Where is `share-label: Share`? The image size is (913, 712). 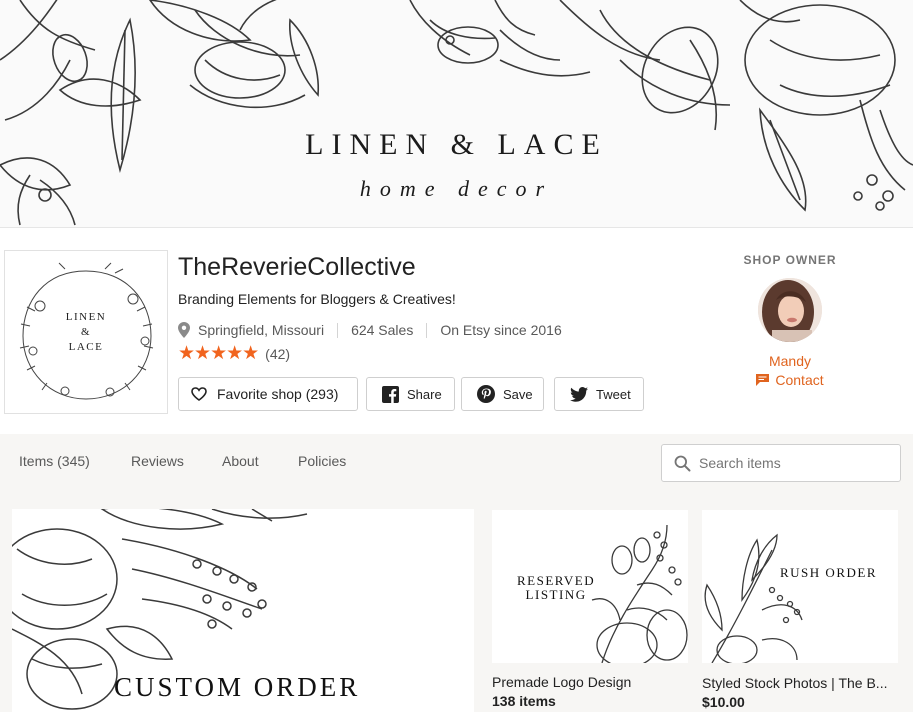
share-label: Share is located at coordinates (424, 394).